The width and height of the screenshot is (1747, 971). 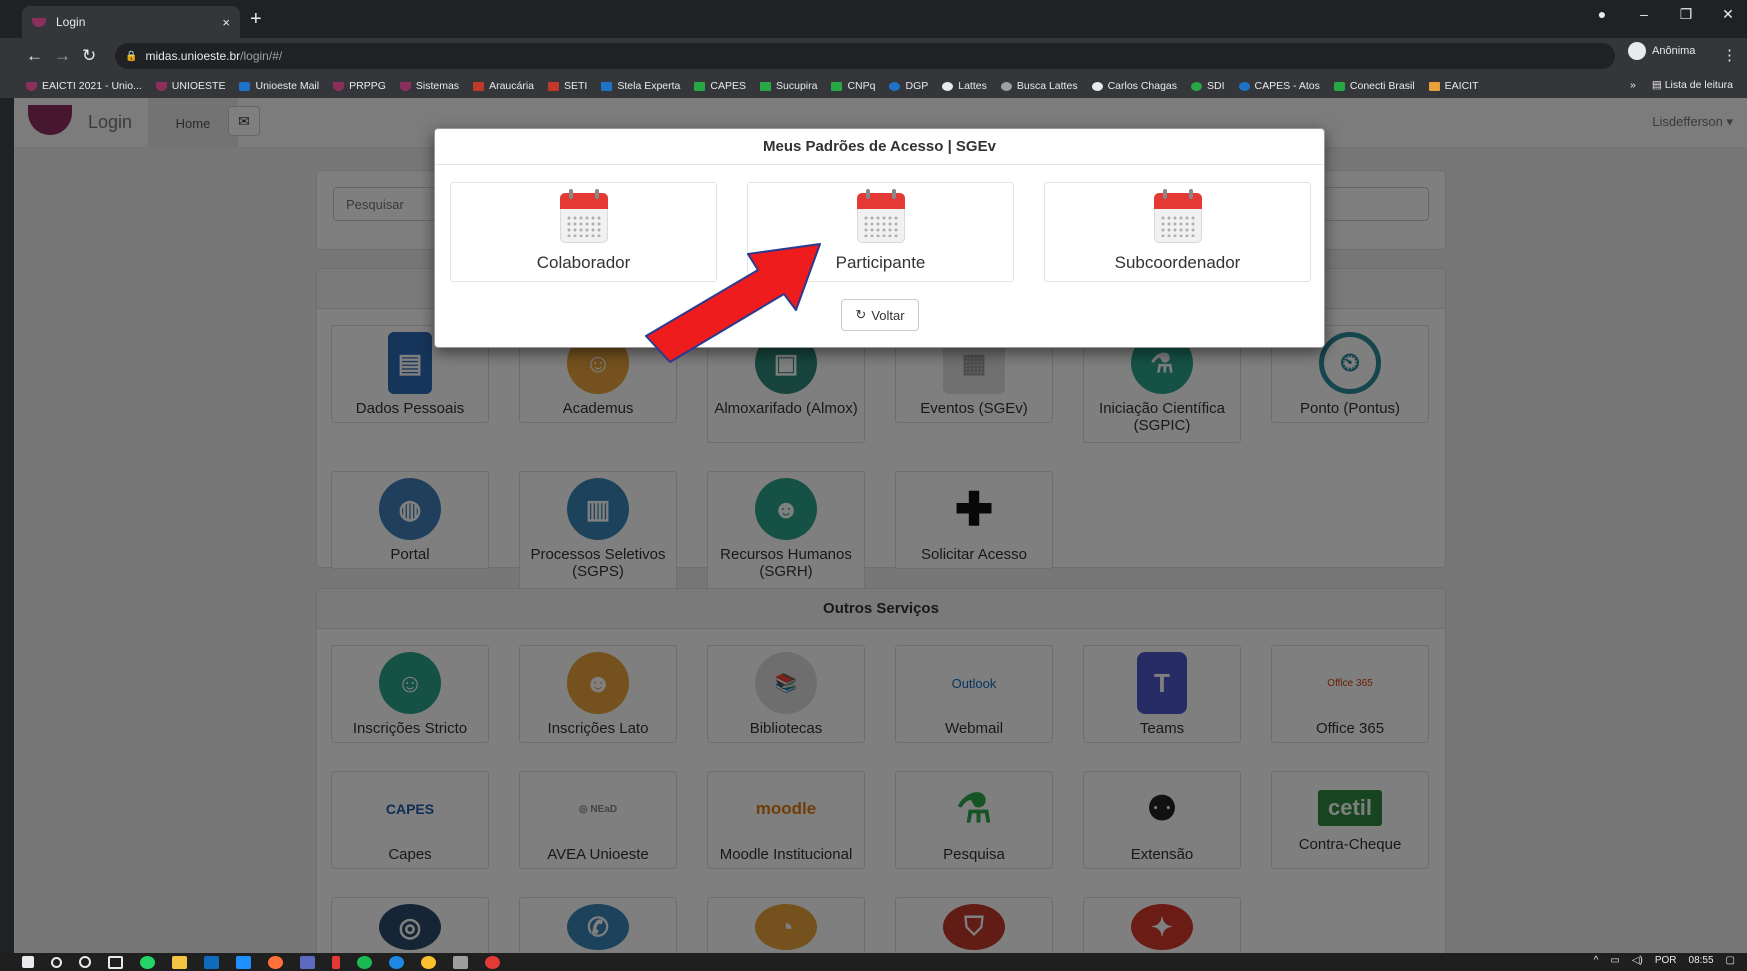 What do you see at coordinates (1692, 85) in the screenshot?
I see `reading-list-button: ▤ Lista de leitura` at bounding box center [1692, 85].